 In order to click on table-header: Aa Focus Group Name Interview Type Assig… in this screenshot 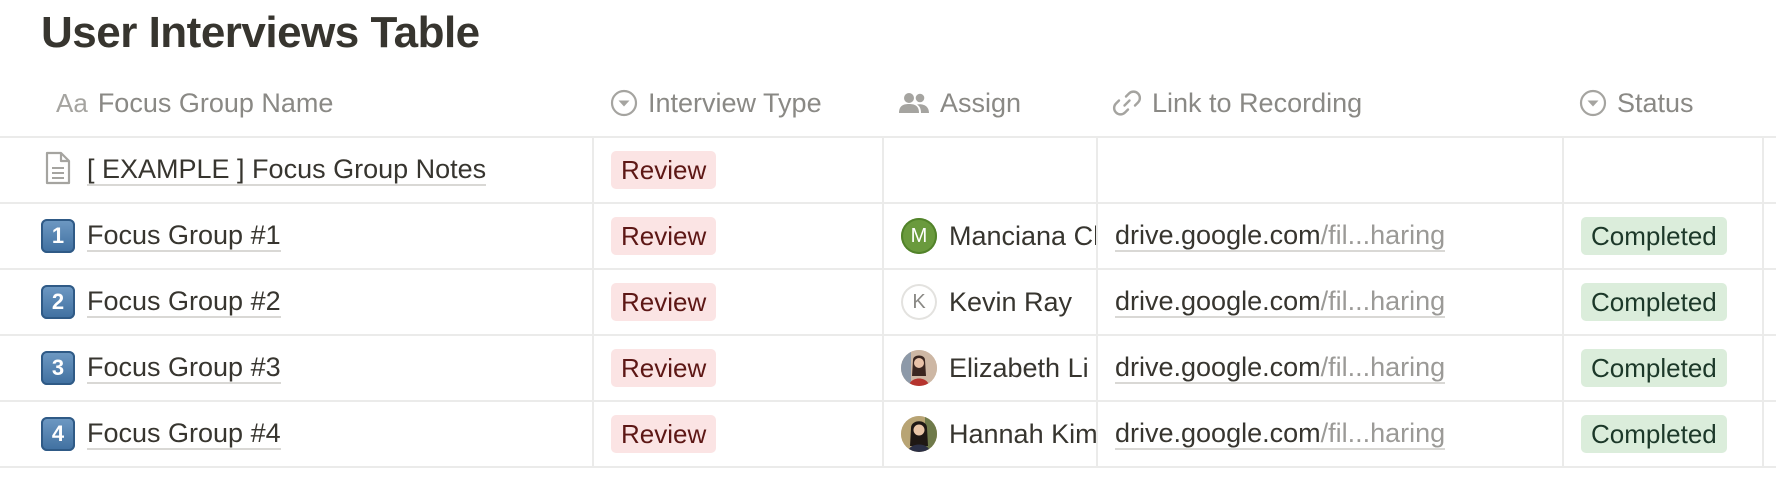, I will do `click(888, 104)`.